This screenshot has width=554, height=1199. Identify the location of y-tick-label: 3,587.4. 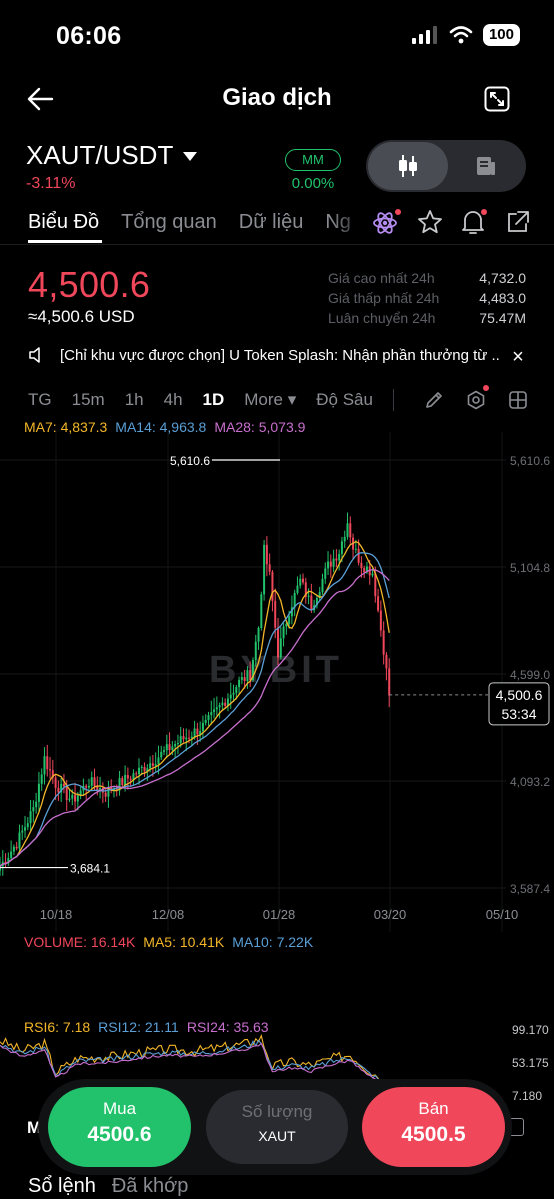
(530, 889).